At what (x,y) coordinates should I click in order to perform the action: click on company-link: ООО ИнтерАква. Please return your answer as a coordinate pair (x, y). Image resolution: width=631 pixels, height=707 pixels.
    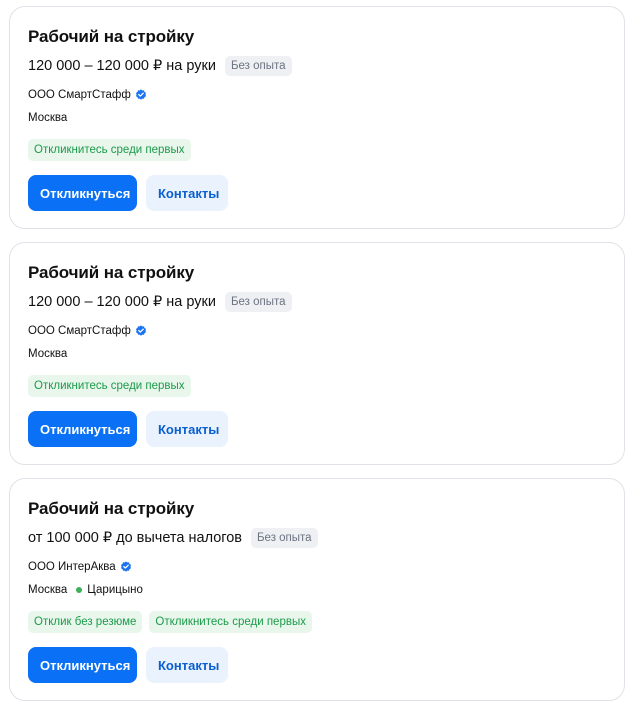
    Looking at the image, I should click on (72, 567).